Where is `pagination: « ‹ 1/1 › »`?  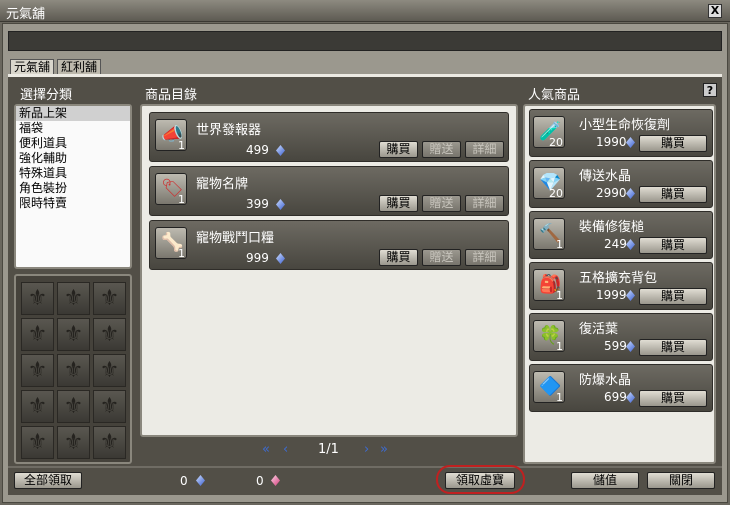 pagination: « ‹ 1/1 › » is located at coordinates (329, 450).